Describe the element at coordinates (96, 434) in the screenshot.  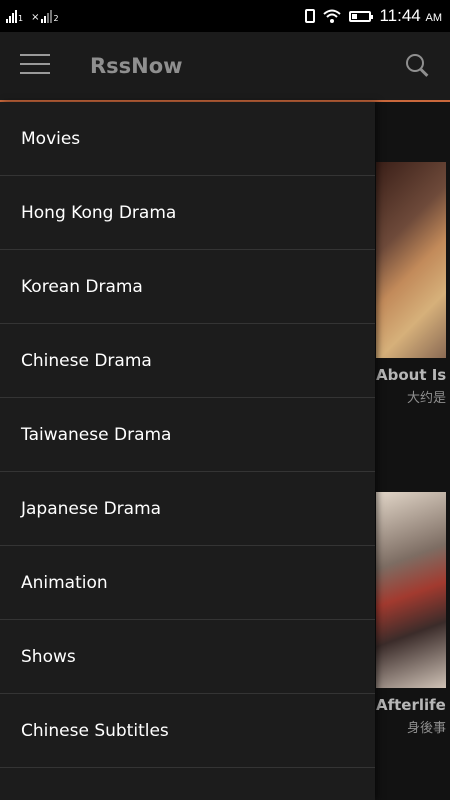
I see `drawer-item-label: Taiwanese Drama` at that location.